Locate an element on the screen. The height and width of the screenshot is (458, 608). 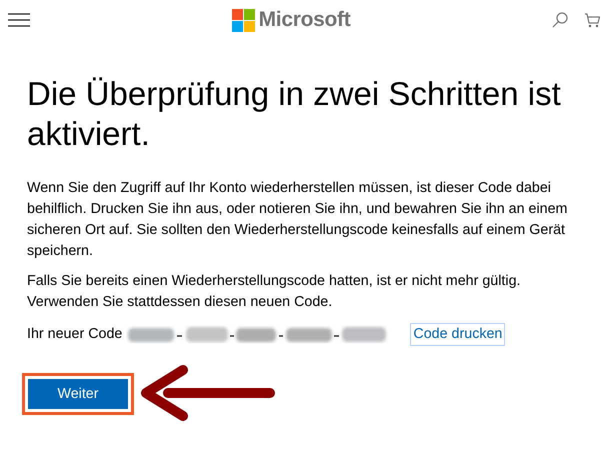
brand-name: Microsoft is located at coordinates (304, 20).